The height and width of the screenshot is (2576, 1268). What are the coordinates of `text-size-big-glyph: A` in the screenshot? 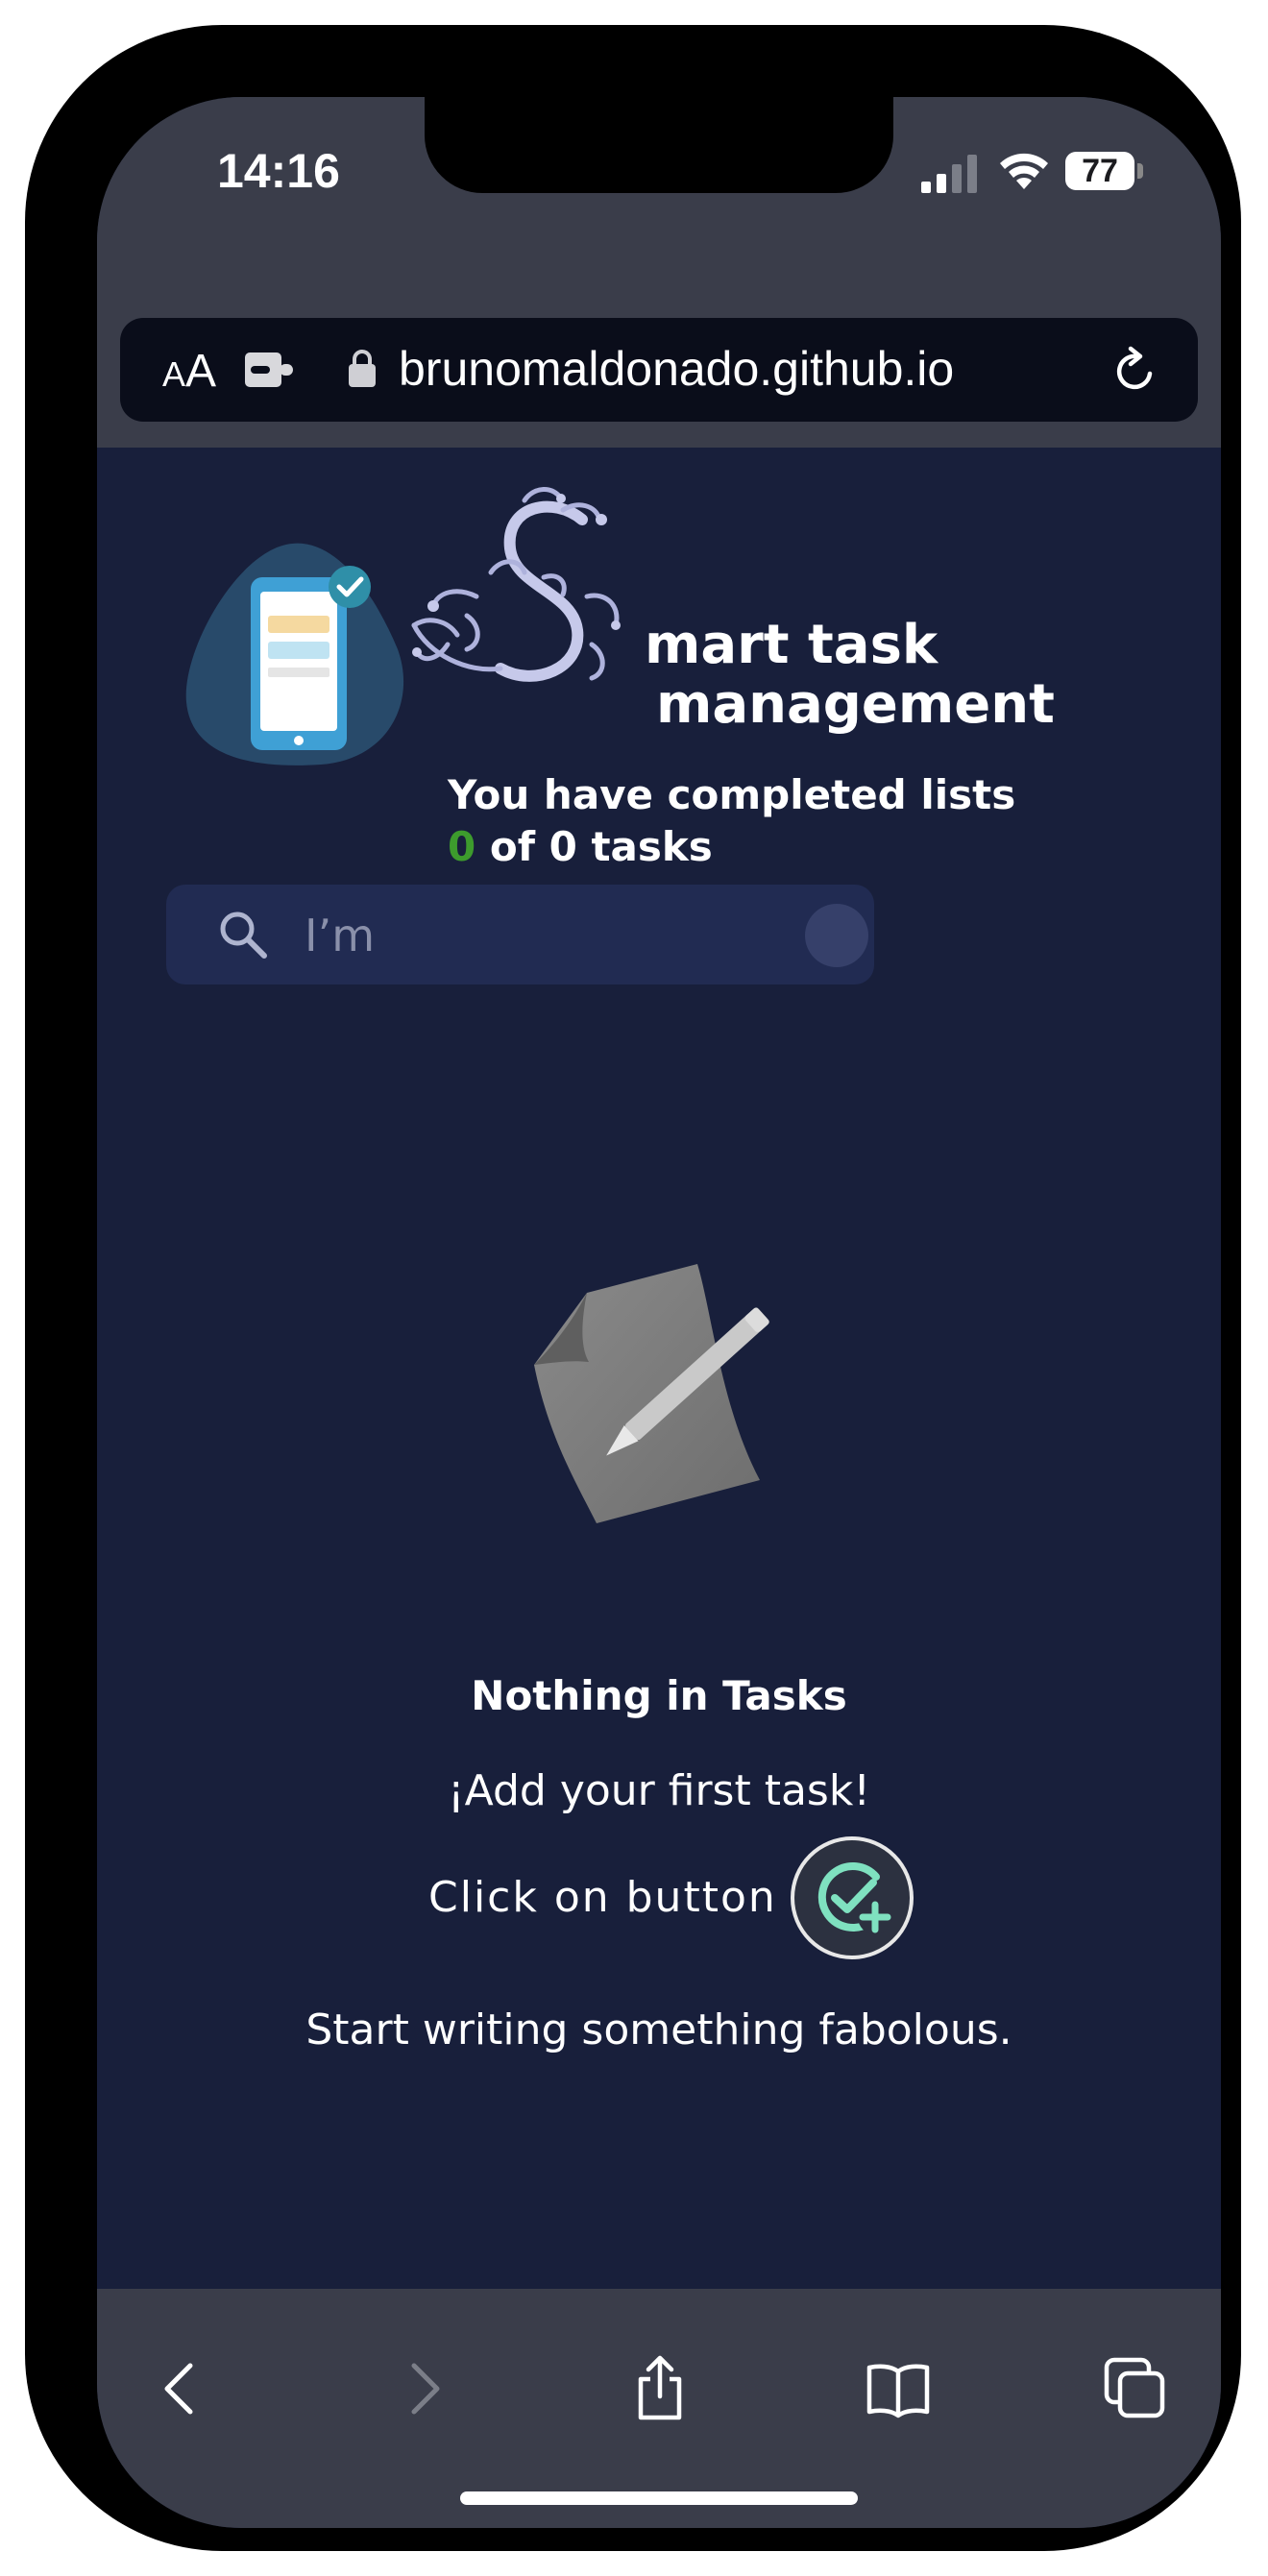 It's located at (201, 372).